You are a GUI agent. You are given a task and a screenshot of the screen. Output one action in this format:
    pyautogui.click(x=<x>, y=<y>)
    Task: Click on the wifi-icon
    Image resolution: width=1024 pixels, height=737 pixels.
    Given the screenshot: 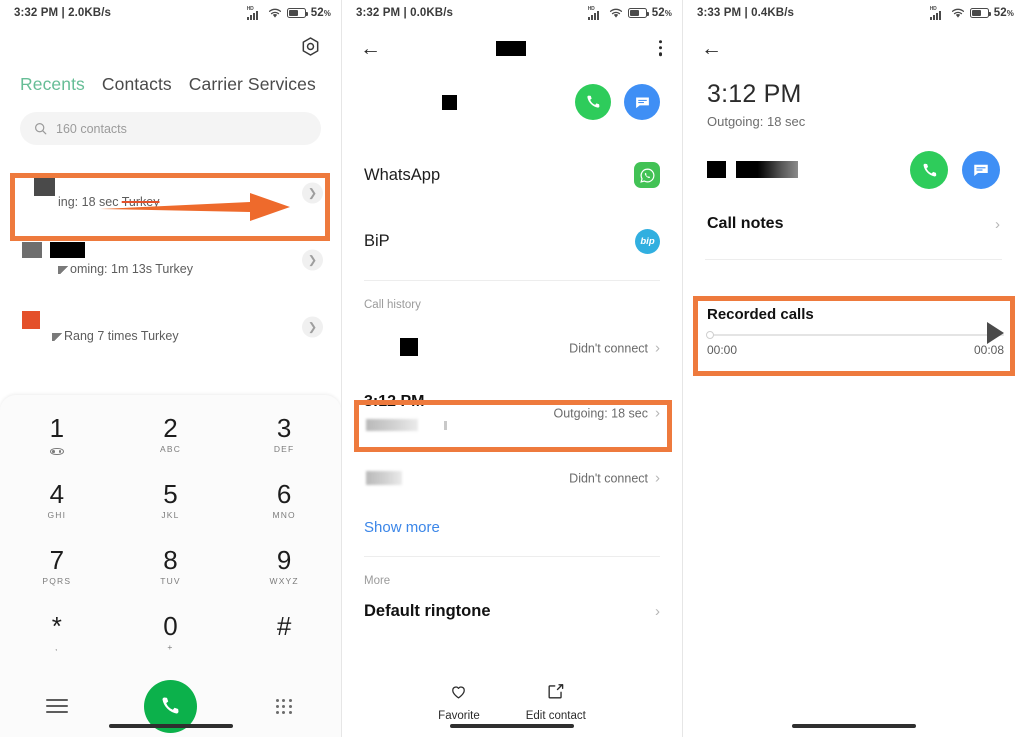 What is the action you would take?
    pyautogui.click(x=274, y=13)
    